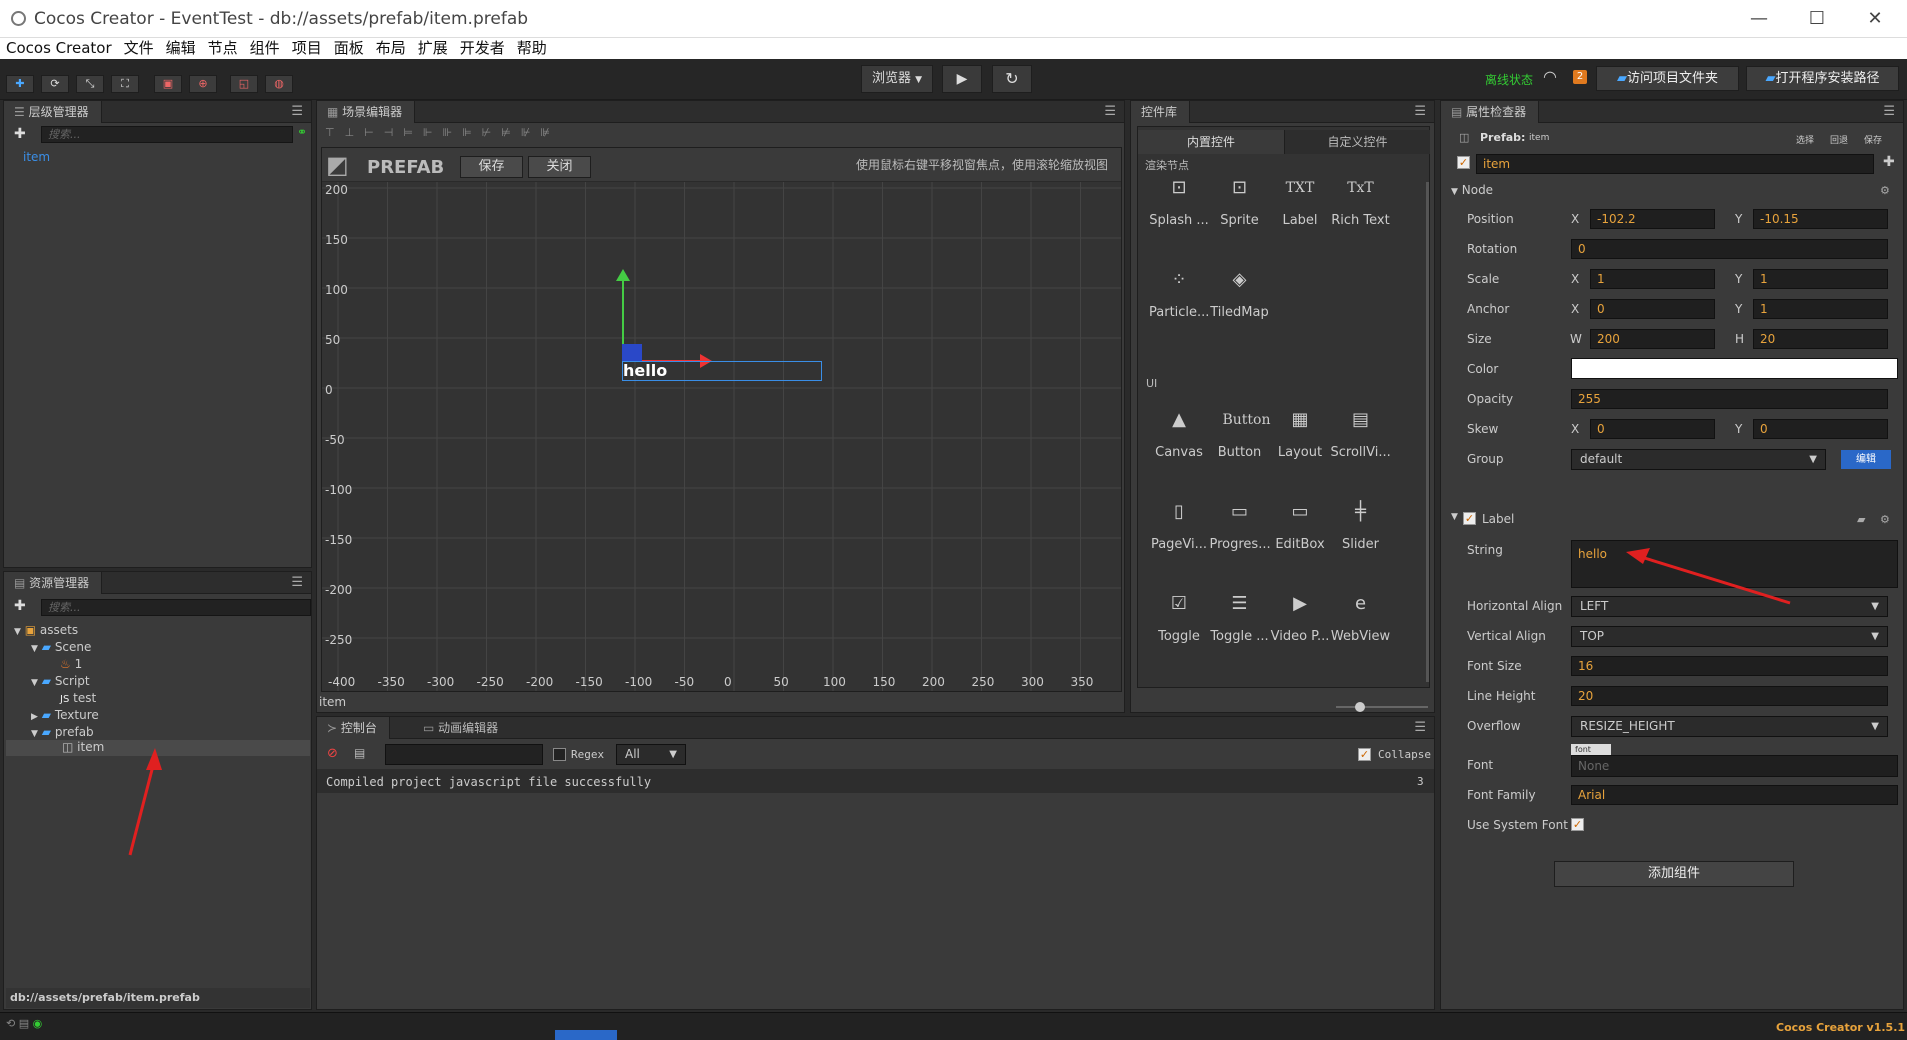 The width and height of the screenshot is (1907, 1040). Describe the element at coordinates (1652, 219) in the screenshot. I see `position-x-input: -102.2` at that location.